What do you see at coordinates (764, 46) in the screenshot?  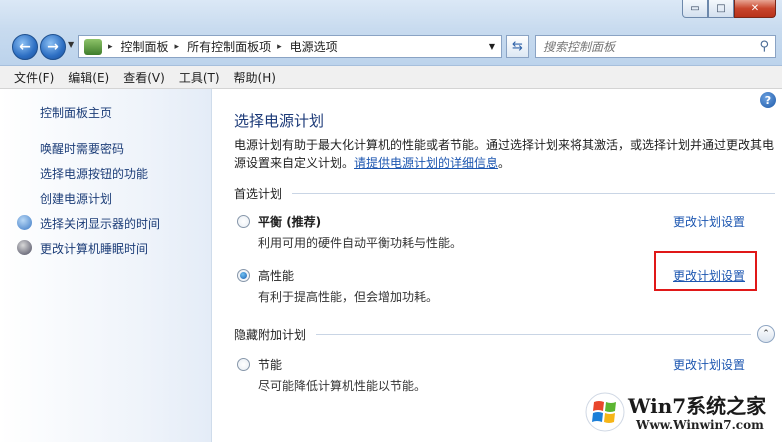 I see `search-icon: ⚲` at bounding box center [764, 46].